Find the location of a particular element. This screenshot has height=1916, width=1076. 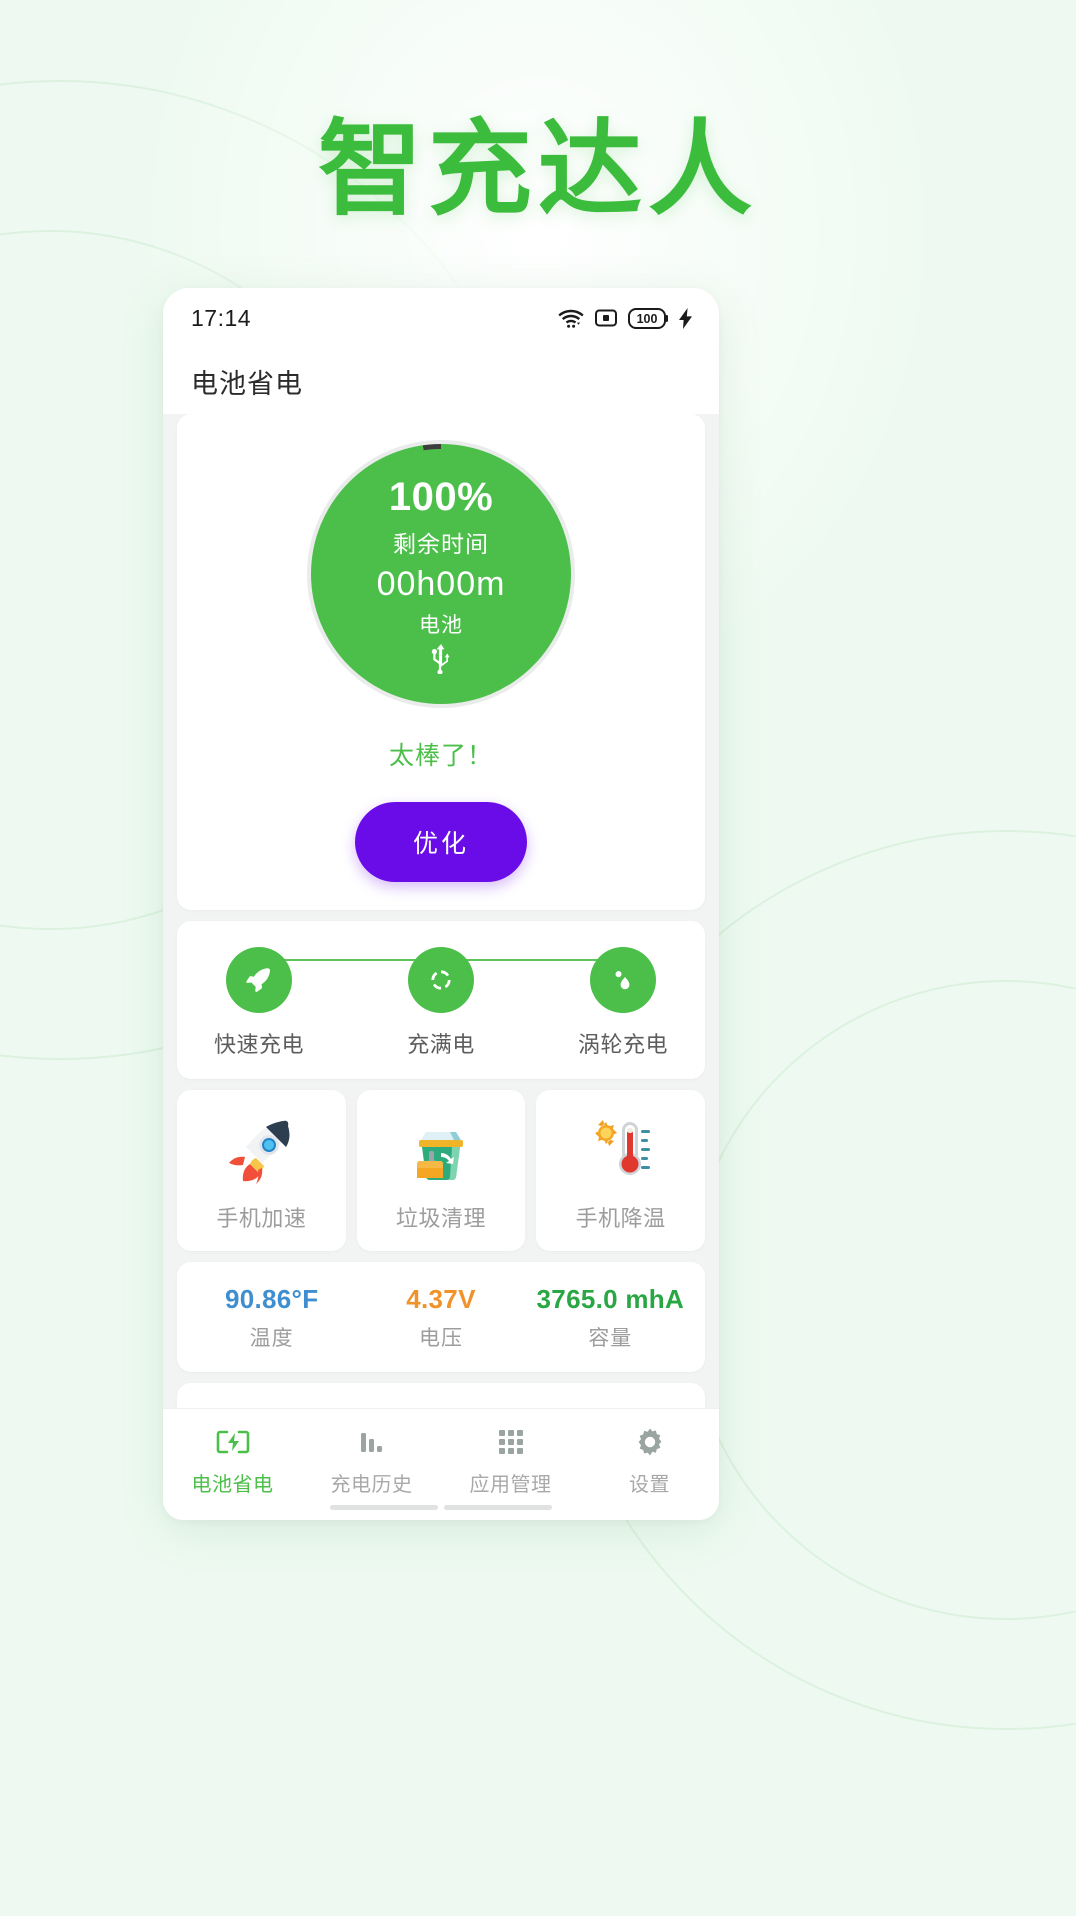

stat-voltage: 4.37V 电压 is located at coordinates (440, 1318).